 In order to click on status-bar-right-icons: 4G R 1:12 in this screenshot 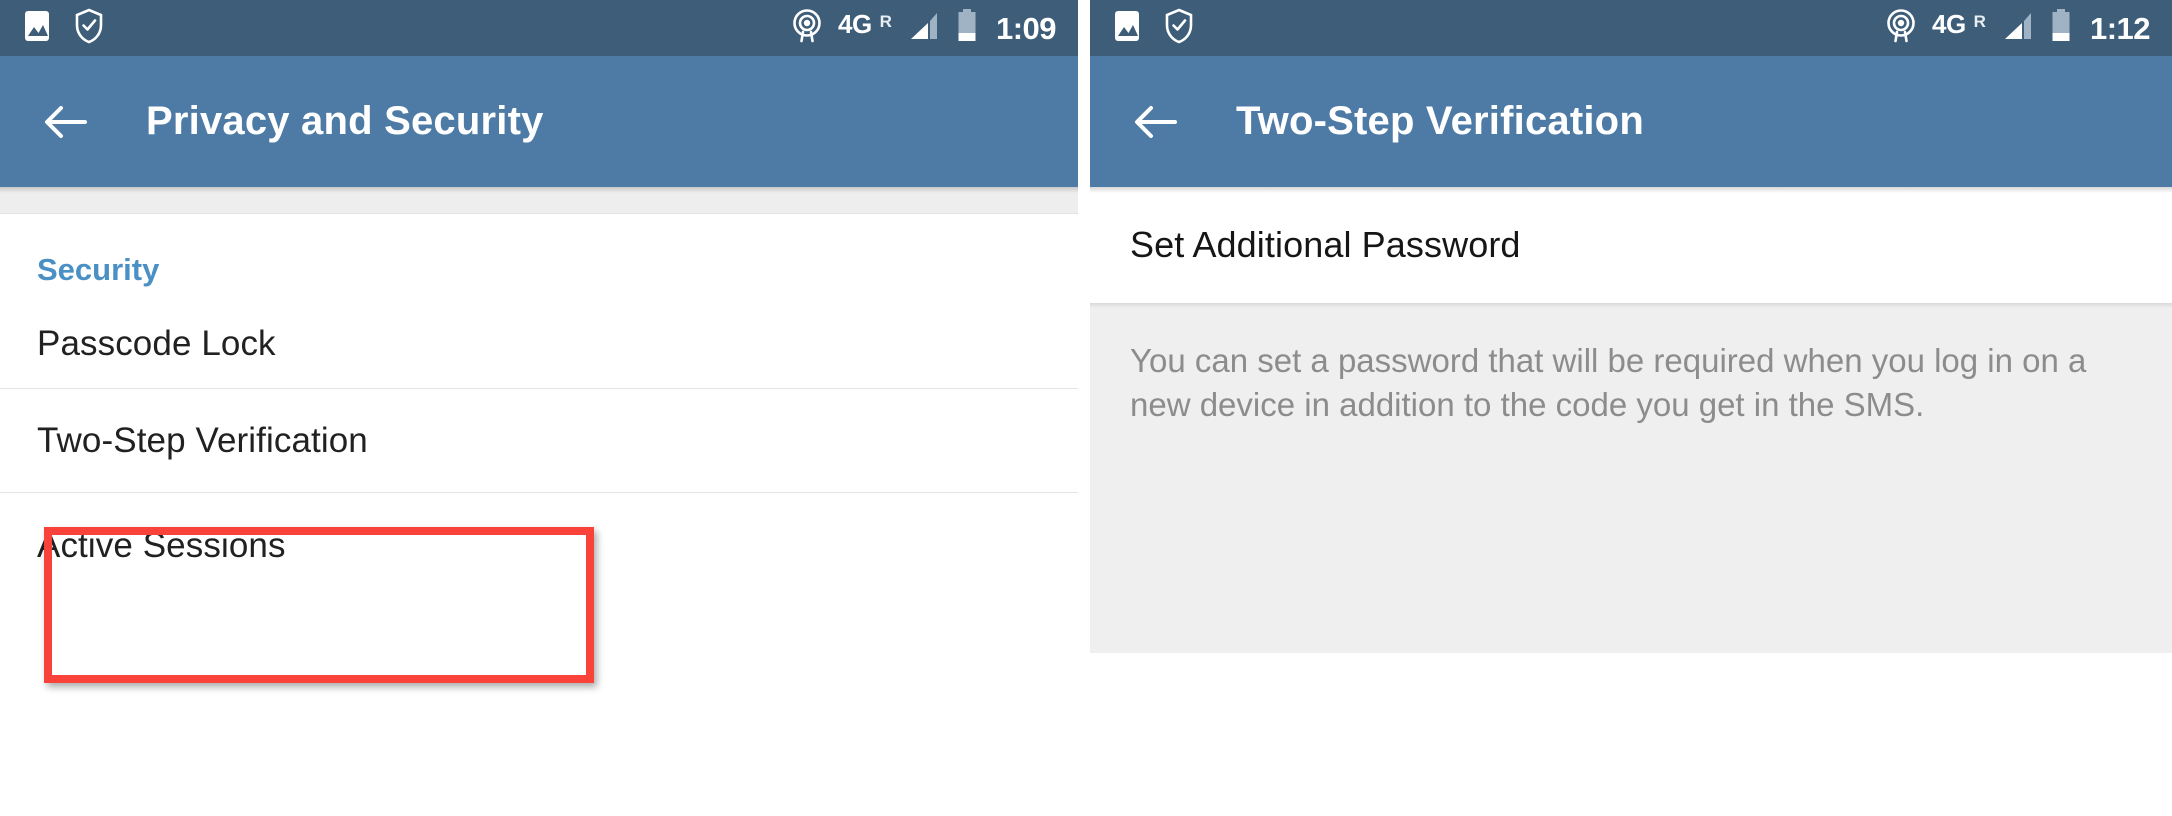, I will do `click(2017, 28)`.